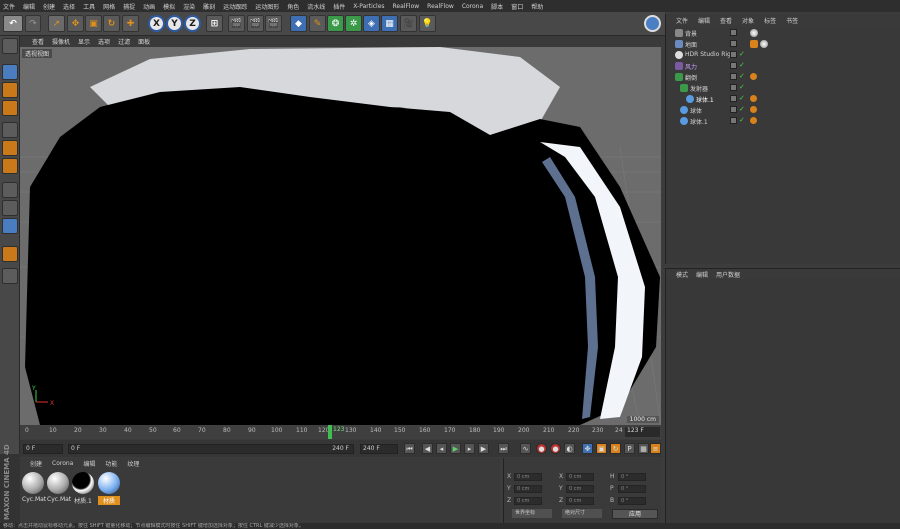  I want to click on render-settings-button: 🎬, so click(273, 23).